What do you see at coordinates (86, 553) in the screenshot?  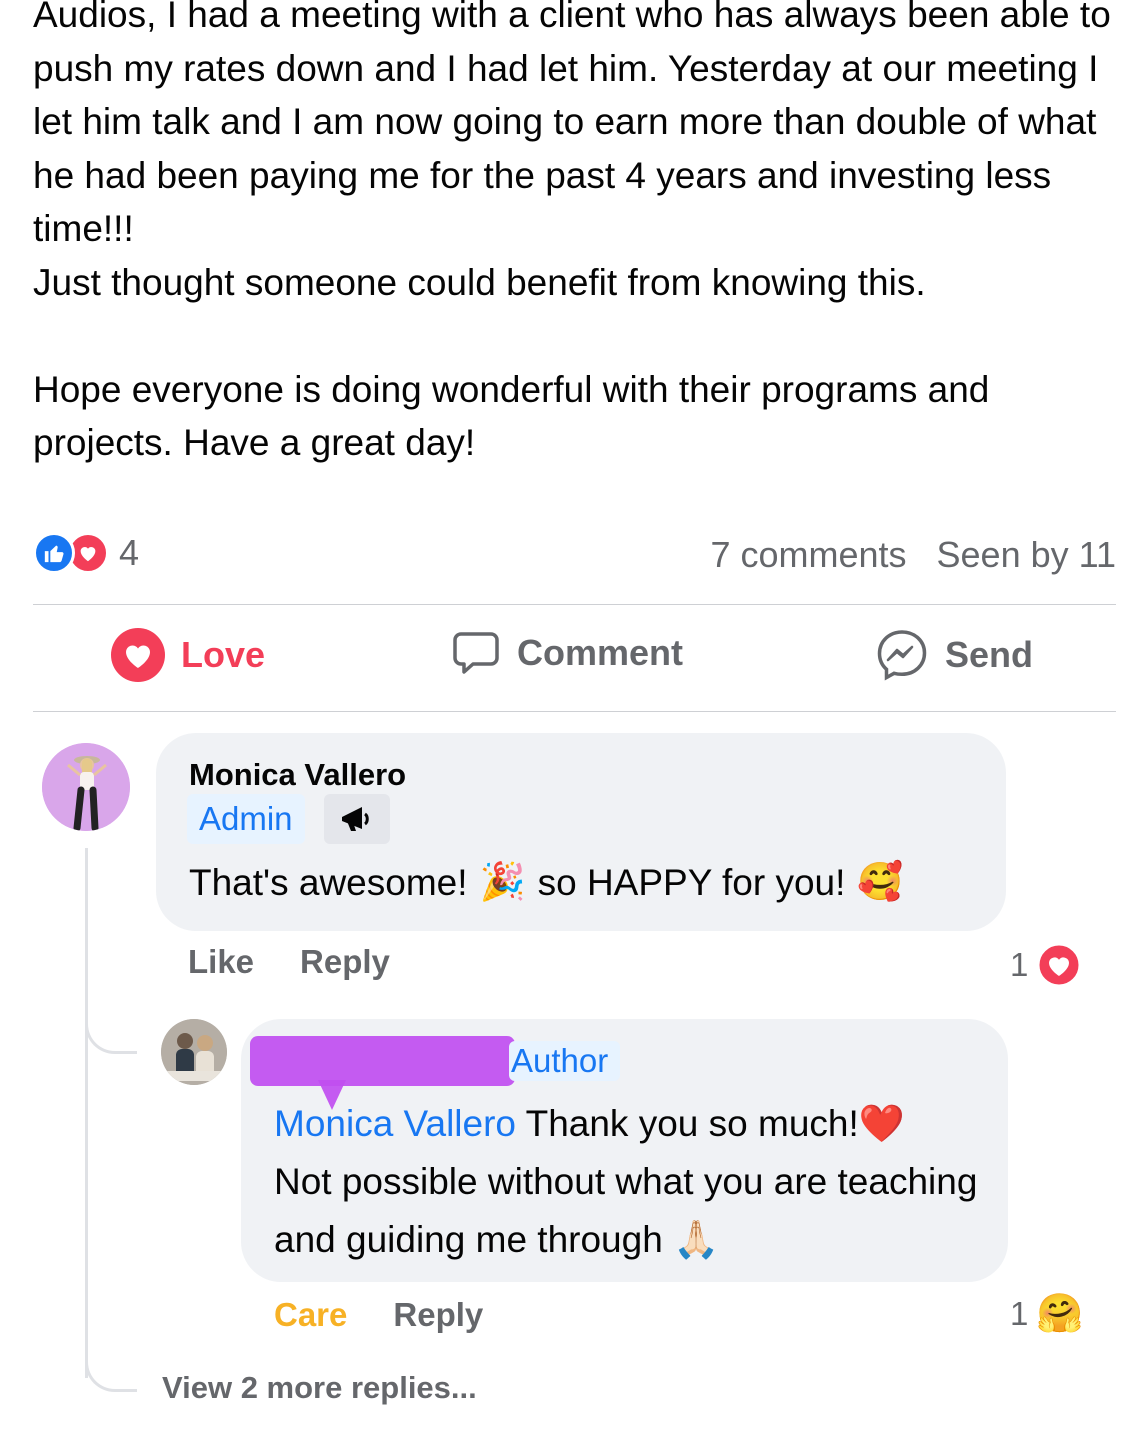 I see `reaction-summary: 4` at bounding box center [86, 553].